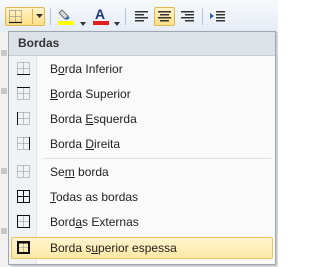 This screenshot has height=267, width=320. Describe the element at coordinates (23, 171) in the screenshot. I see `no-border-icon` at that location.